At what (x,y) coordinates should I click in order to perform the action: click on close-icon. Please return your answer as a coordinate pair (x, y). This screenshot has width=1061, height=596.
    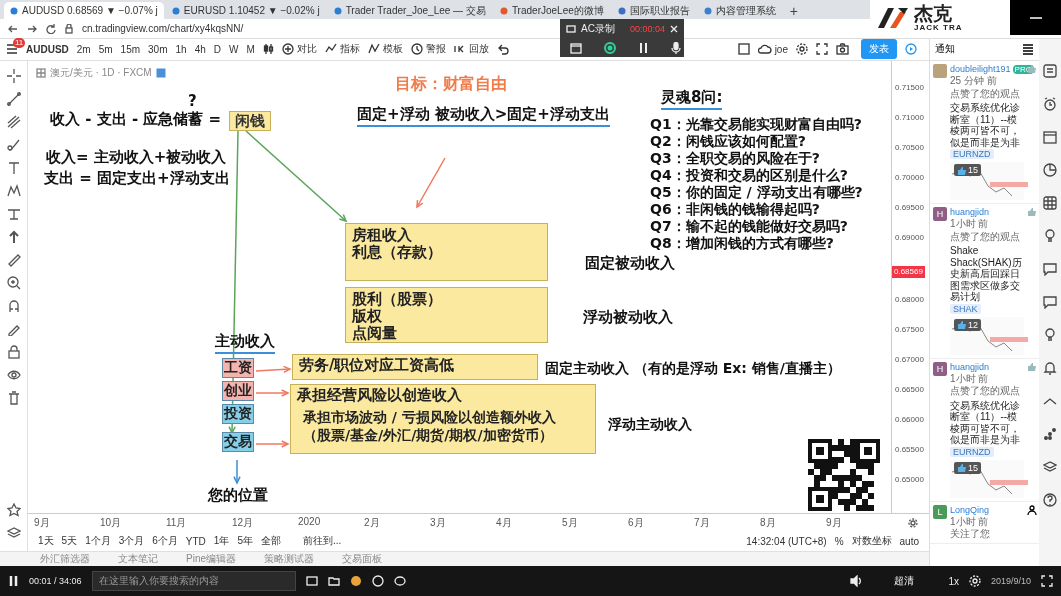
    Looking at the image, I should click on (674, 29).